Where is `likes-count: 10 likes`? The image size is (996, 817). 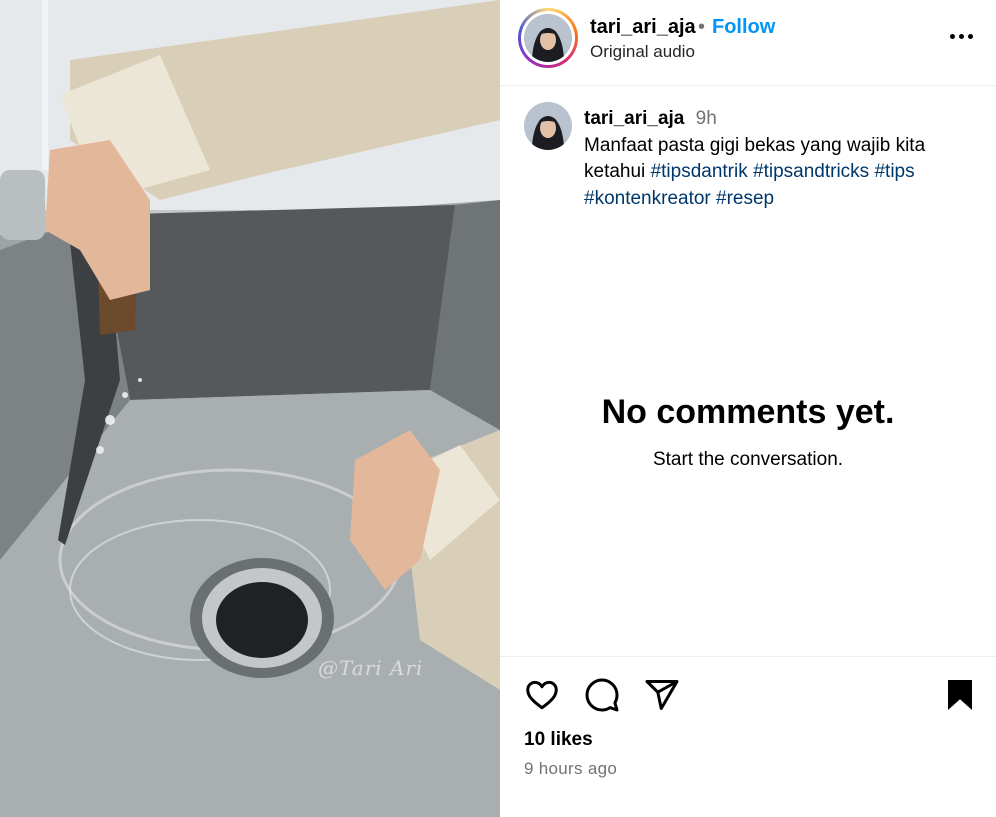 likes-count: 10 likes is located at coordinates (558, 740).